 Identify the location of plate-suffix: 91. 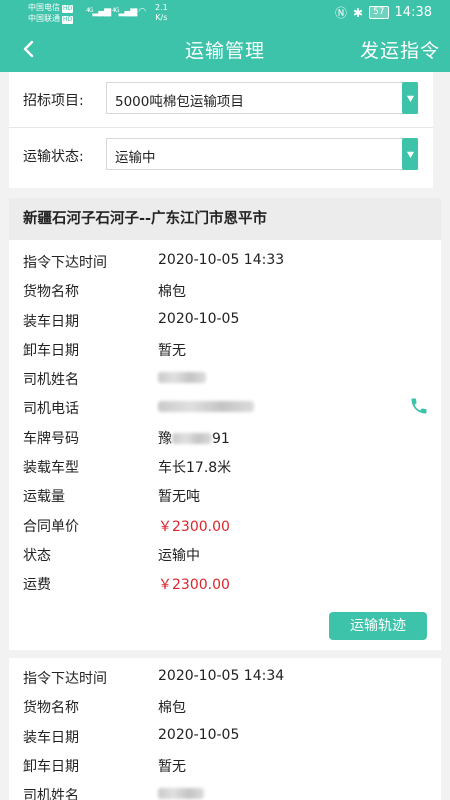
(221, 438).